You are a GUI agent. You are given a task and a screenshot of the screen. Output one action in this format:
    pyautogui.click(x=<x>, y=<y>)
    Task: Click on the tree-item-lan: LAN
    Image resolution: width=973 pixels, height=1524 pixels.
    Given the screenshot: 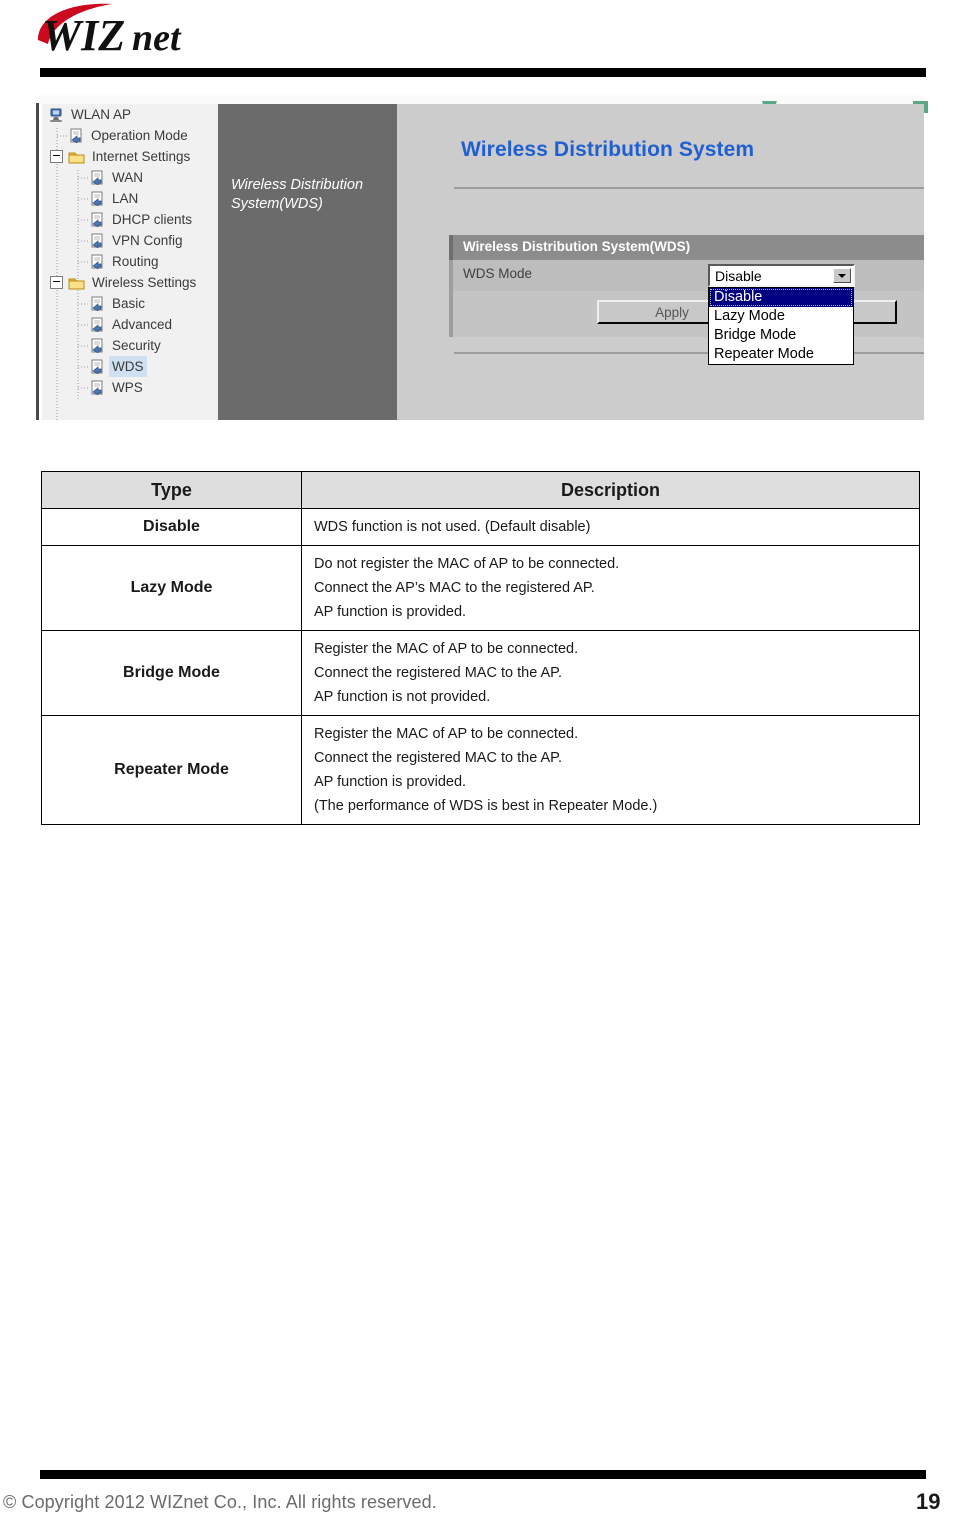 What is the action you would take?
    pyautogui.click(x=130, y=198)
    